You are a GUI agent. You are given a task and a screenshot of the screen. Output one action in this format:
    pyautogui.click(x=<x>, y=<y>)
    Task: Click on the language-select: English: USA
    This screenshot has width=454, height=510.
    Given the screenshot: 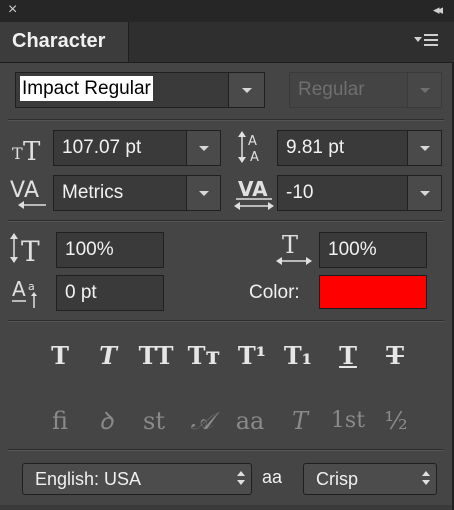 What is the action you would take?
    pyautogui.click(x=137, y=479)
    